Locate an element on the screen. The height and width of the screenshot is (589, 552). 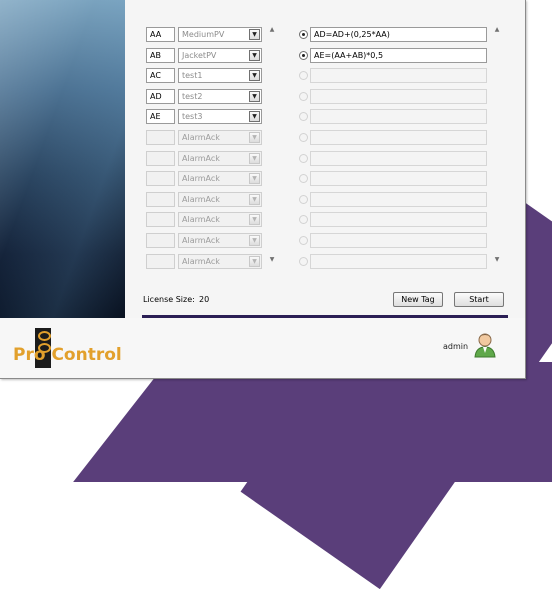
tag-source-value: test2 is located at coordinates (192, 96).